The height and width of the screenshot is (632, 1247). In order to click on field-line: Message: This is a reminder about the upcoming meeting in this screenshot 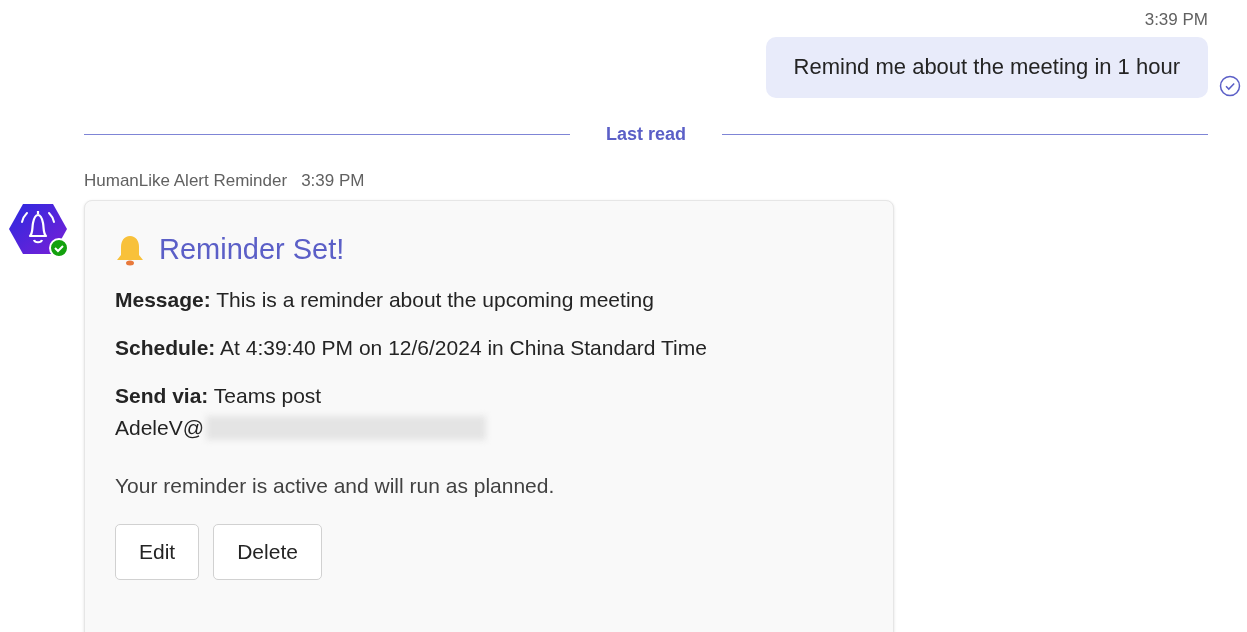, I will do `click(385, 300)`.